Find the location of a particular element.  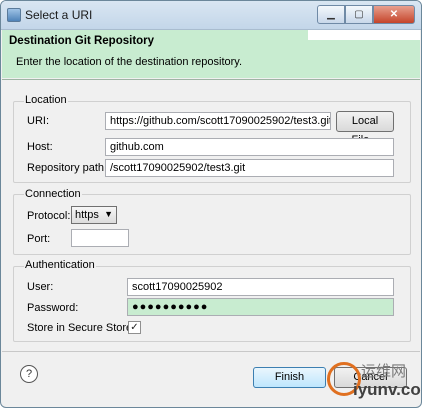

finish-button: Finish is located at coordinates (289, 377).